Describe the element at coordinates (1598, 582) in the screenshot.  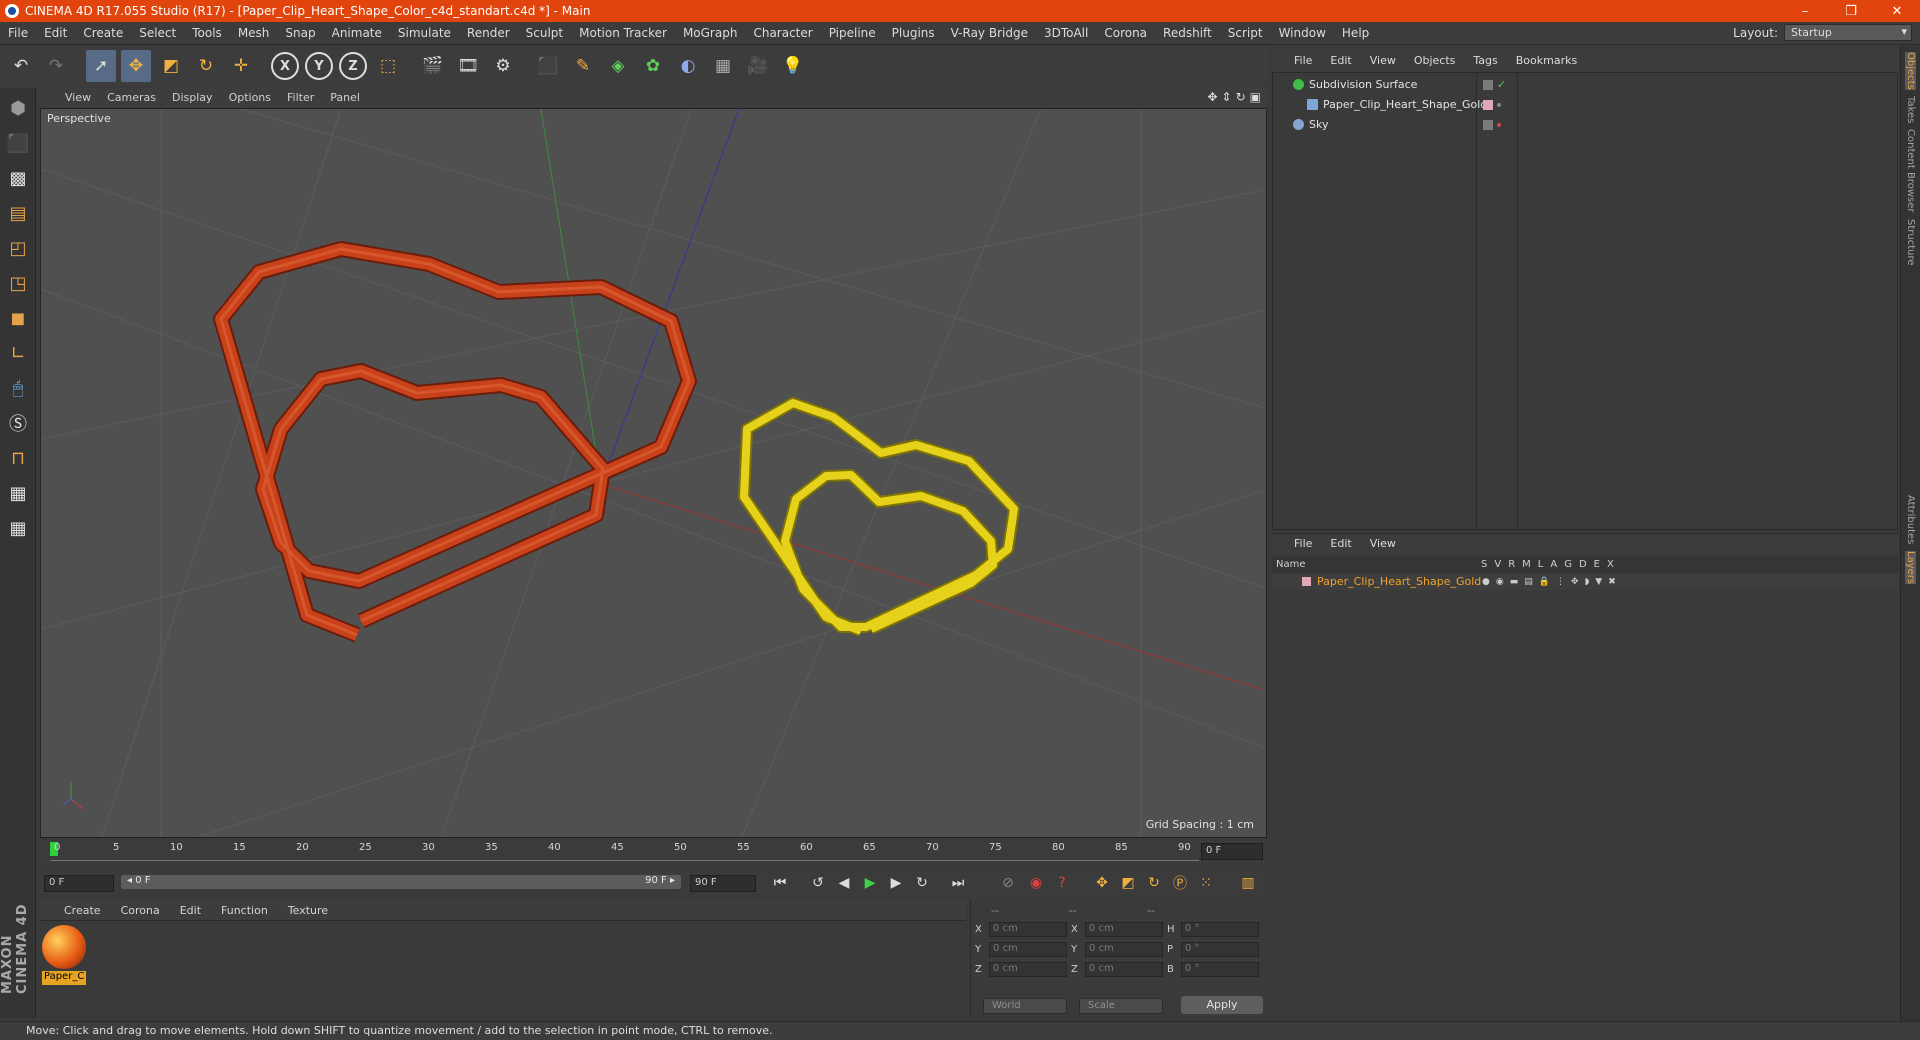
I see `expression-icon: ▼` at that location.